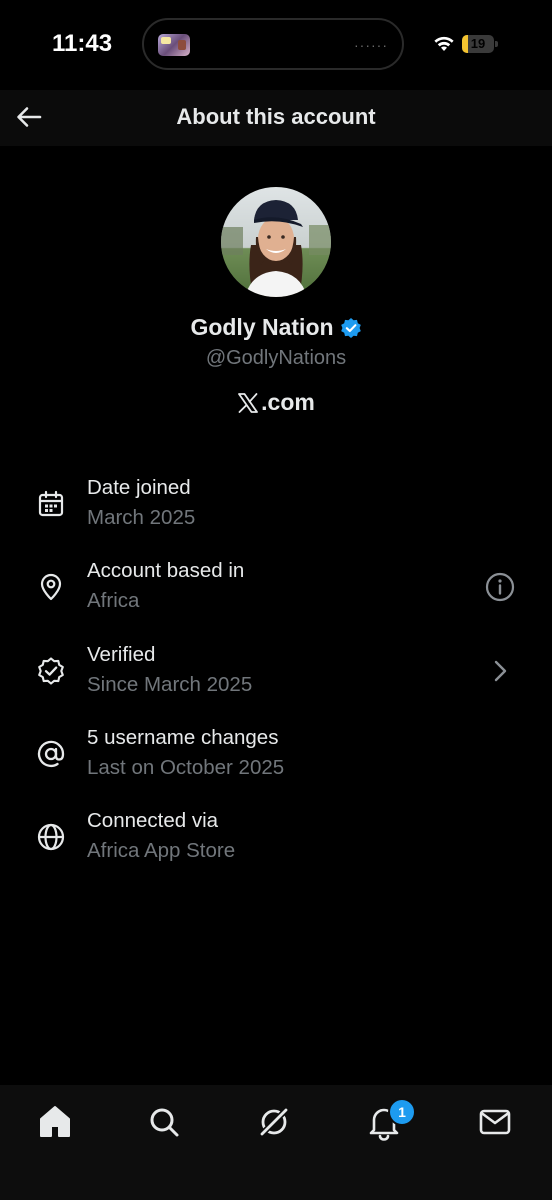 This screenshot has width=552, height=1200. I want to click on info-title: Date joined, so click(139, 487).